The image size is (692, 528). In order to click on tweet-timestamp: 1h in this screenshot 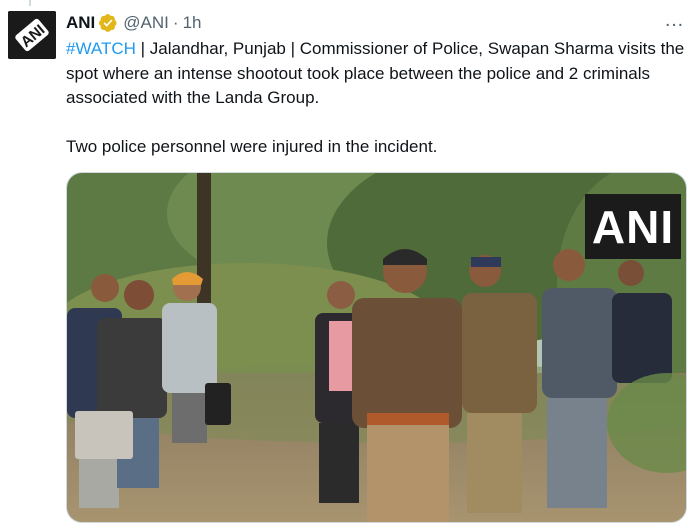, I will do `click(192, 23)`.